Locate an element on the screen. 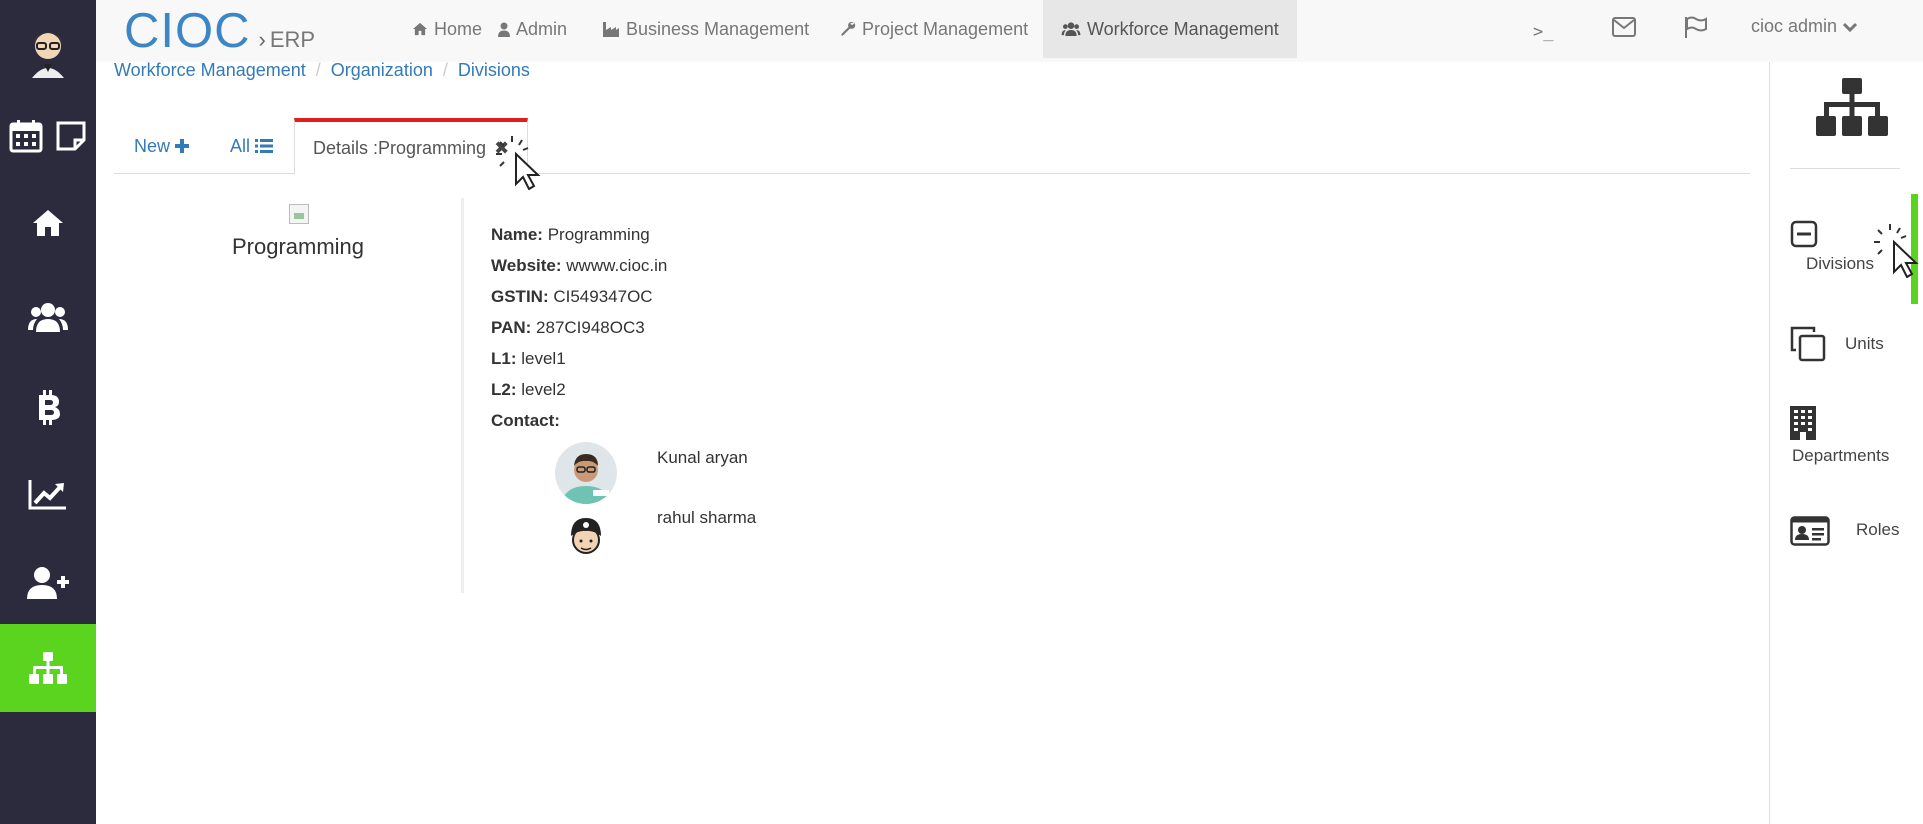 The height and width of the screenshot is (824, 1923). line-chart-icon is located at coordinates (47, 495).